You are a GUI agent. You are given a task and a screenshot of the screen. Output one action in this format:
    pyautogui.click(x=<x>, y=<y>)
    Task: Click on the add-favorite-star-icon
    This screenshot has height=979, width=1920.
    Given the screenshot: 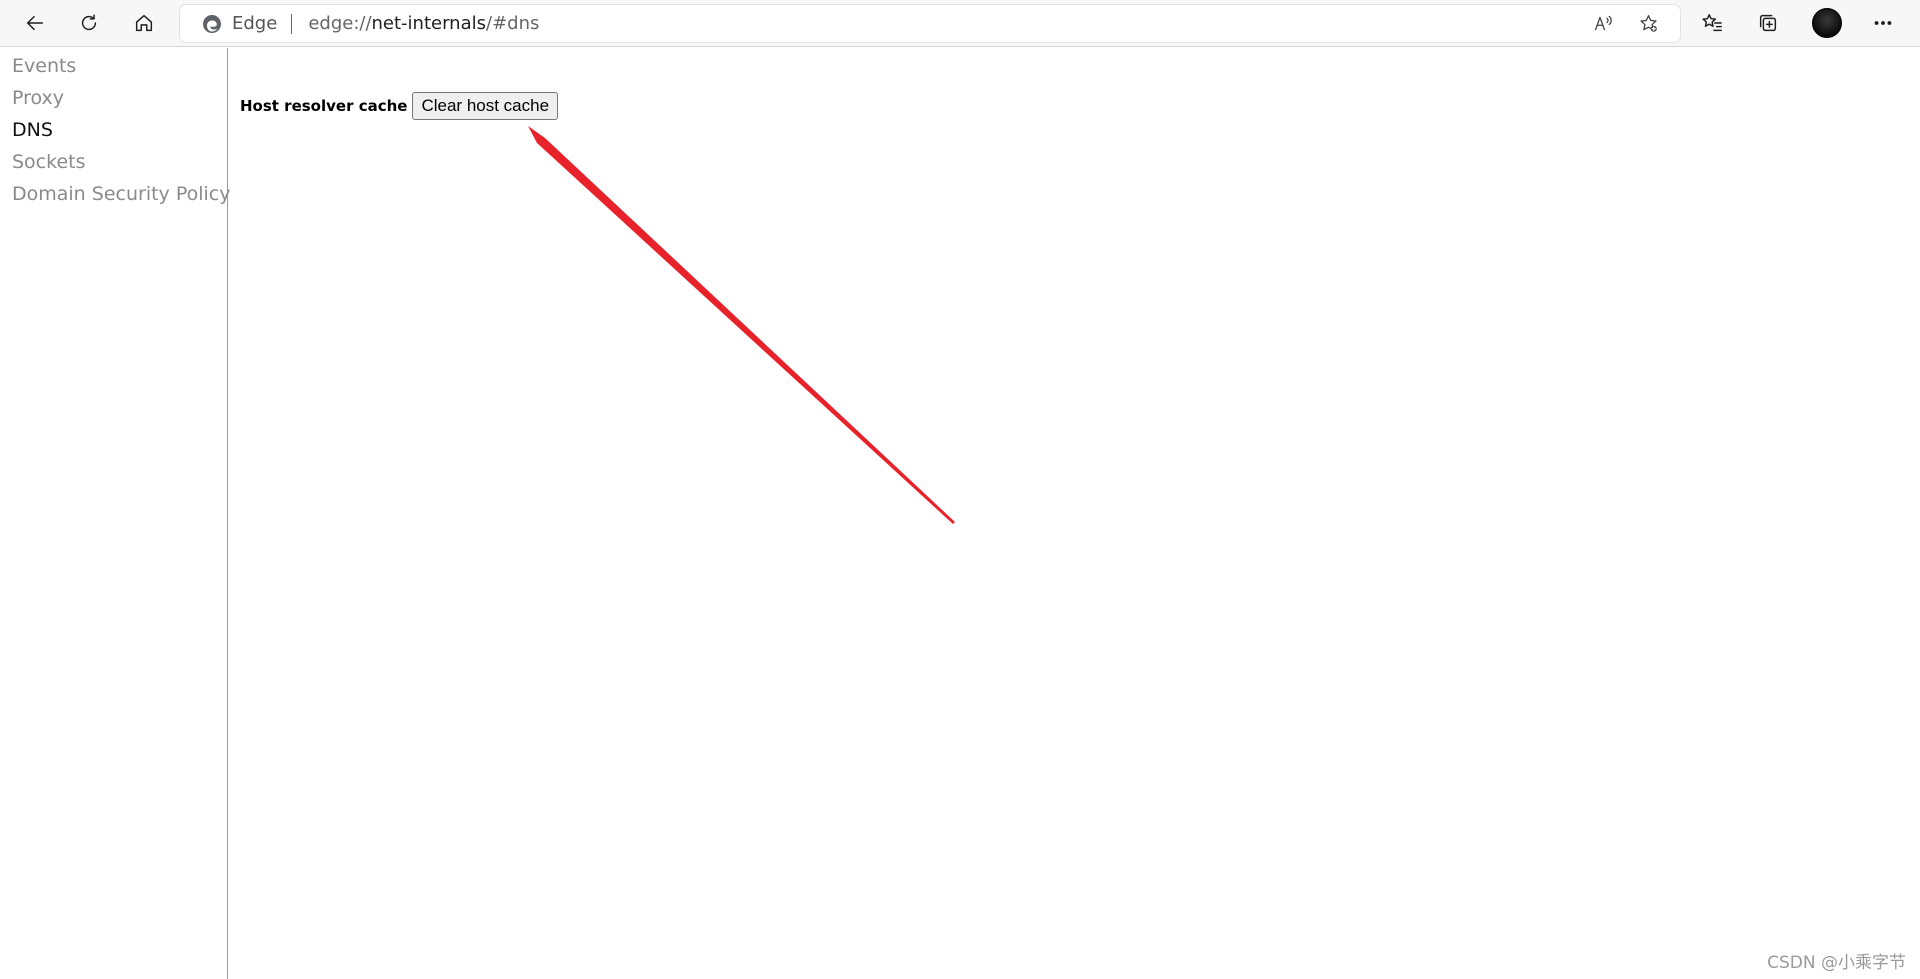 What is the action you would take?
    pyautogui.click(x=1648, y=23)
    